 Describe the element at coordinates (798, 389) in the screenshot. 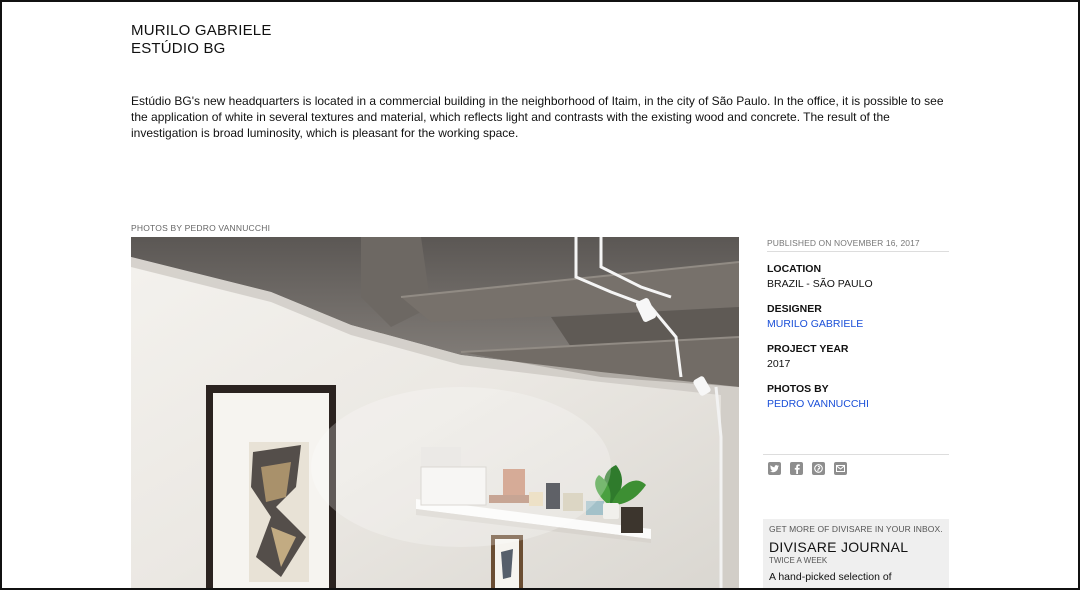

I see `photos-by-label: PHOTOS BY` at that location.